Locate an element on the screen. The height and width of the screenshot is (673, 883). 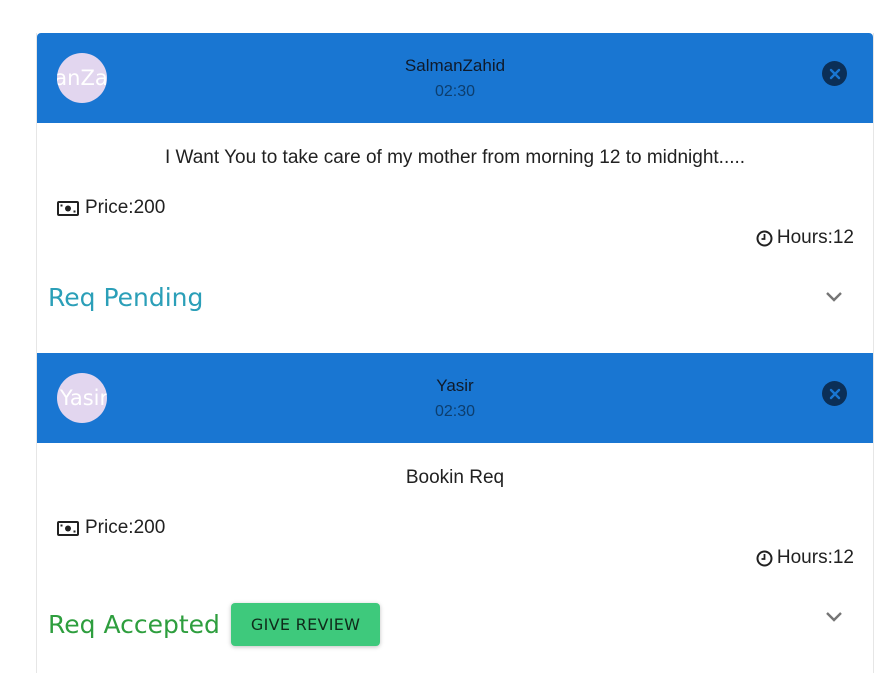
card-header: Yasir Yasir 02:30 is located at coordinates (455, 398).